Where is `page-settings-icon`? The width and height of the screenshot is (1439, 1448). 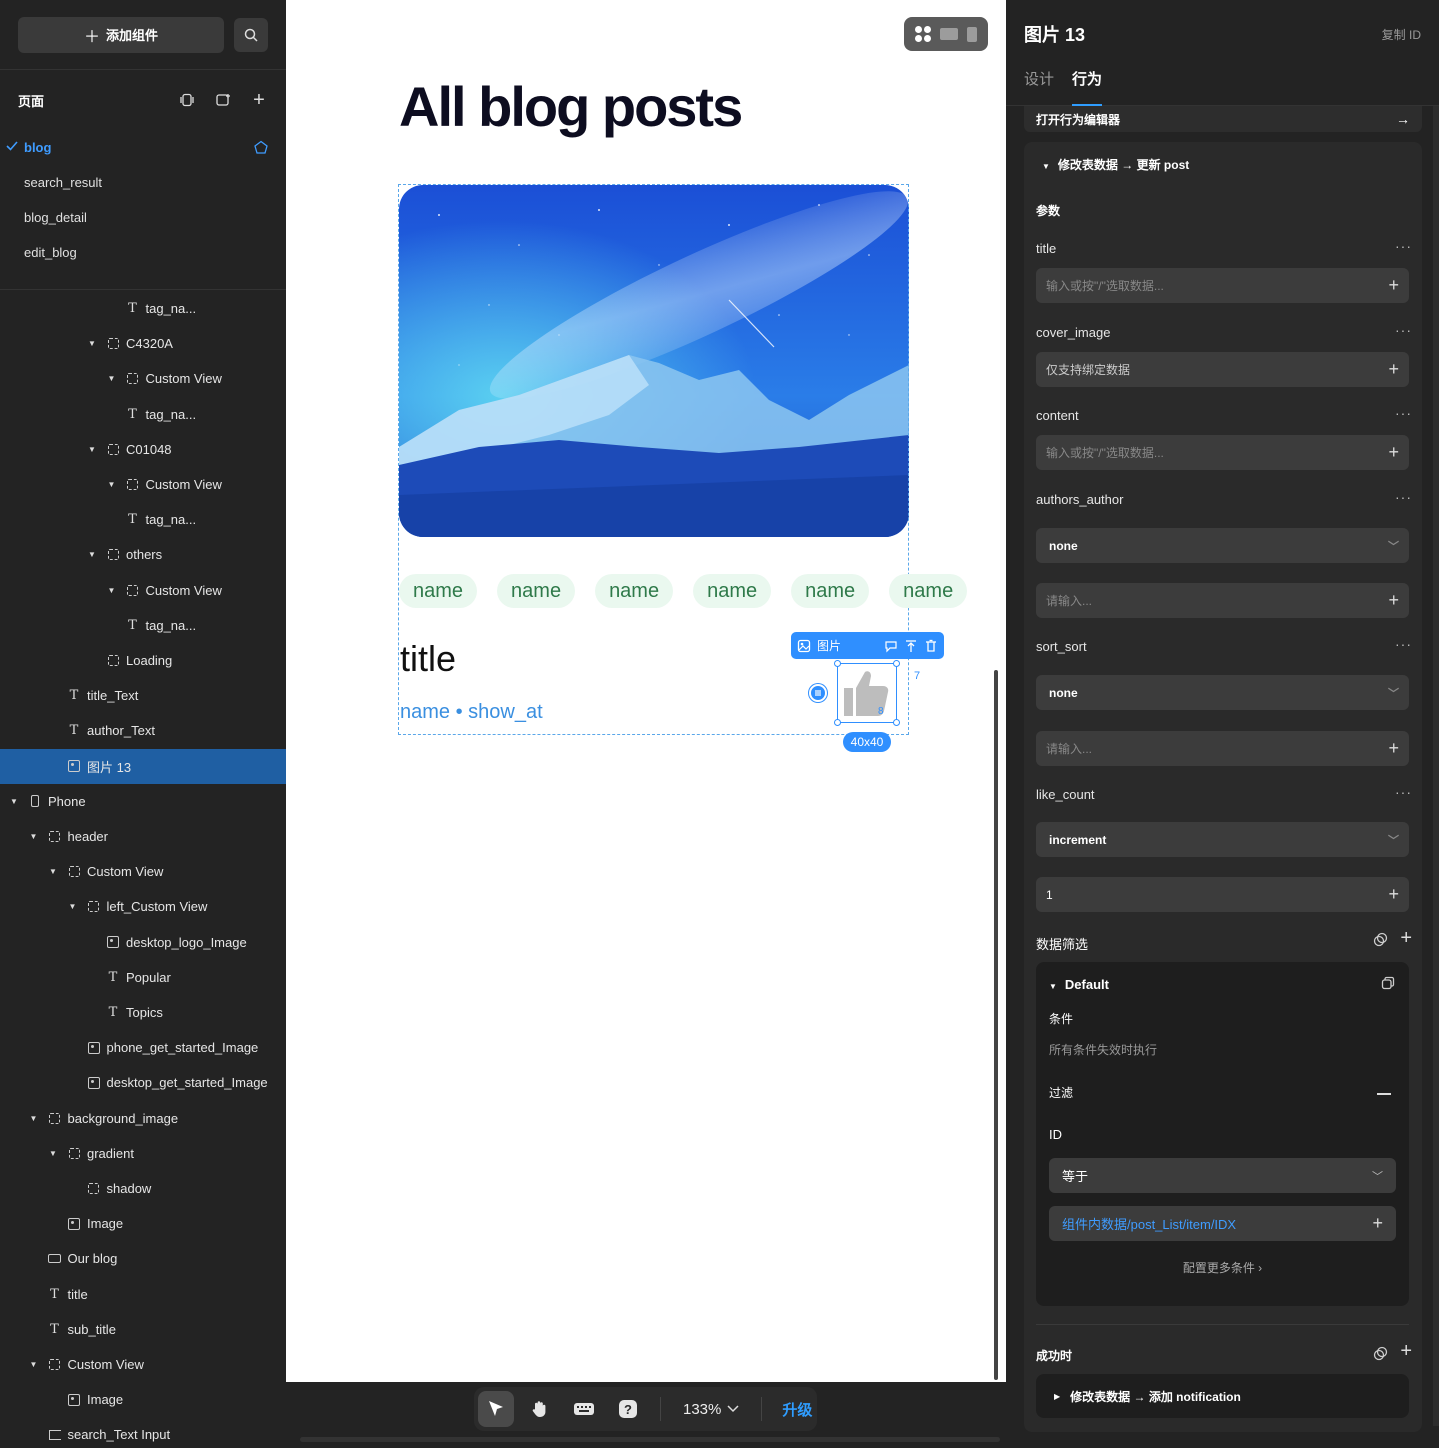 page-settings-icon is located at coordinates (187, 100).